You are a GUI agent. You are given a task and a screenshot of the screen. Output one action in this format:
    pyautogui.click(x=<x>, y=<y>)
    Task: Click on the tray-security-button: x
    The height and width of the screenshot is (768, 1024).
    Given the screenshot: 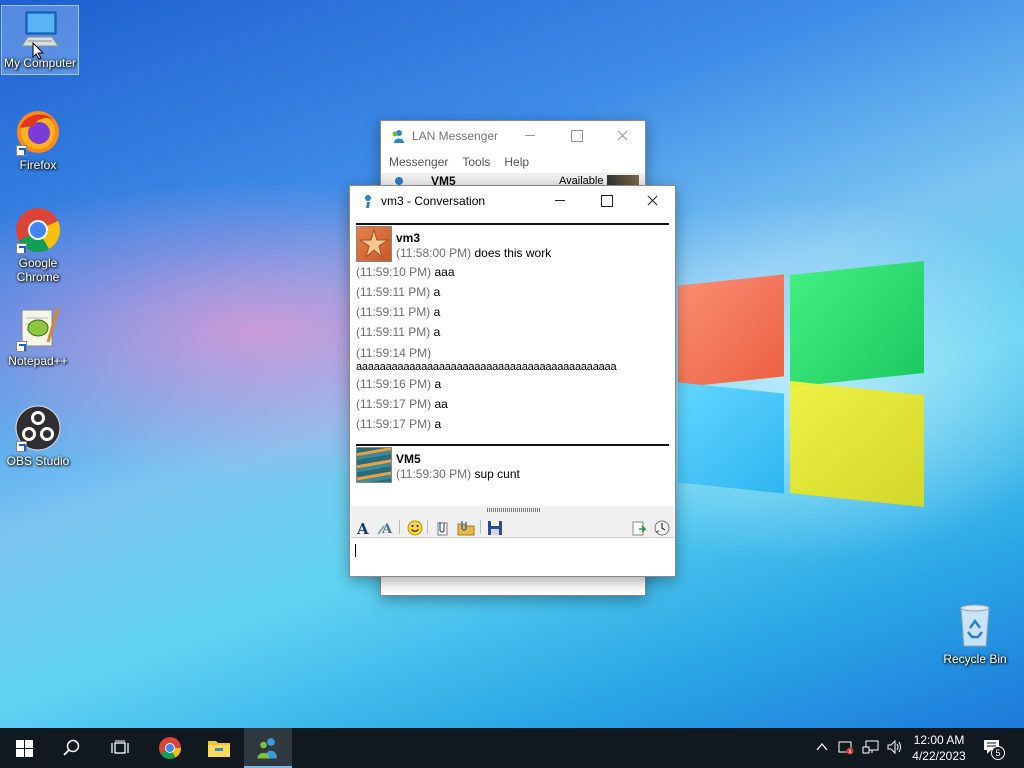 What is the action you would take?
    pyautogui.click(x=846, y=748)
    